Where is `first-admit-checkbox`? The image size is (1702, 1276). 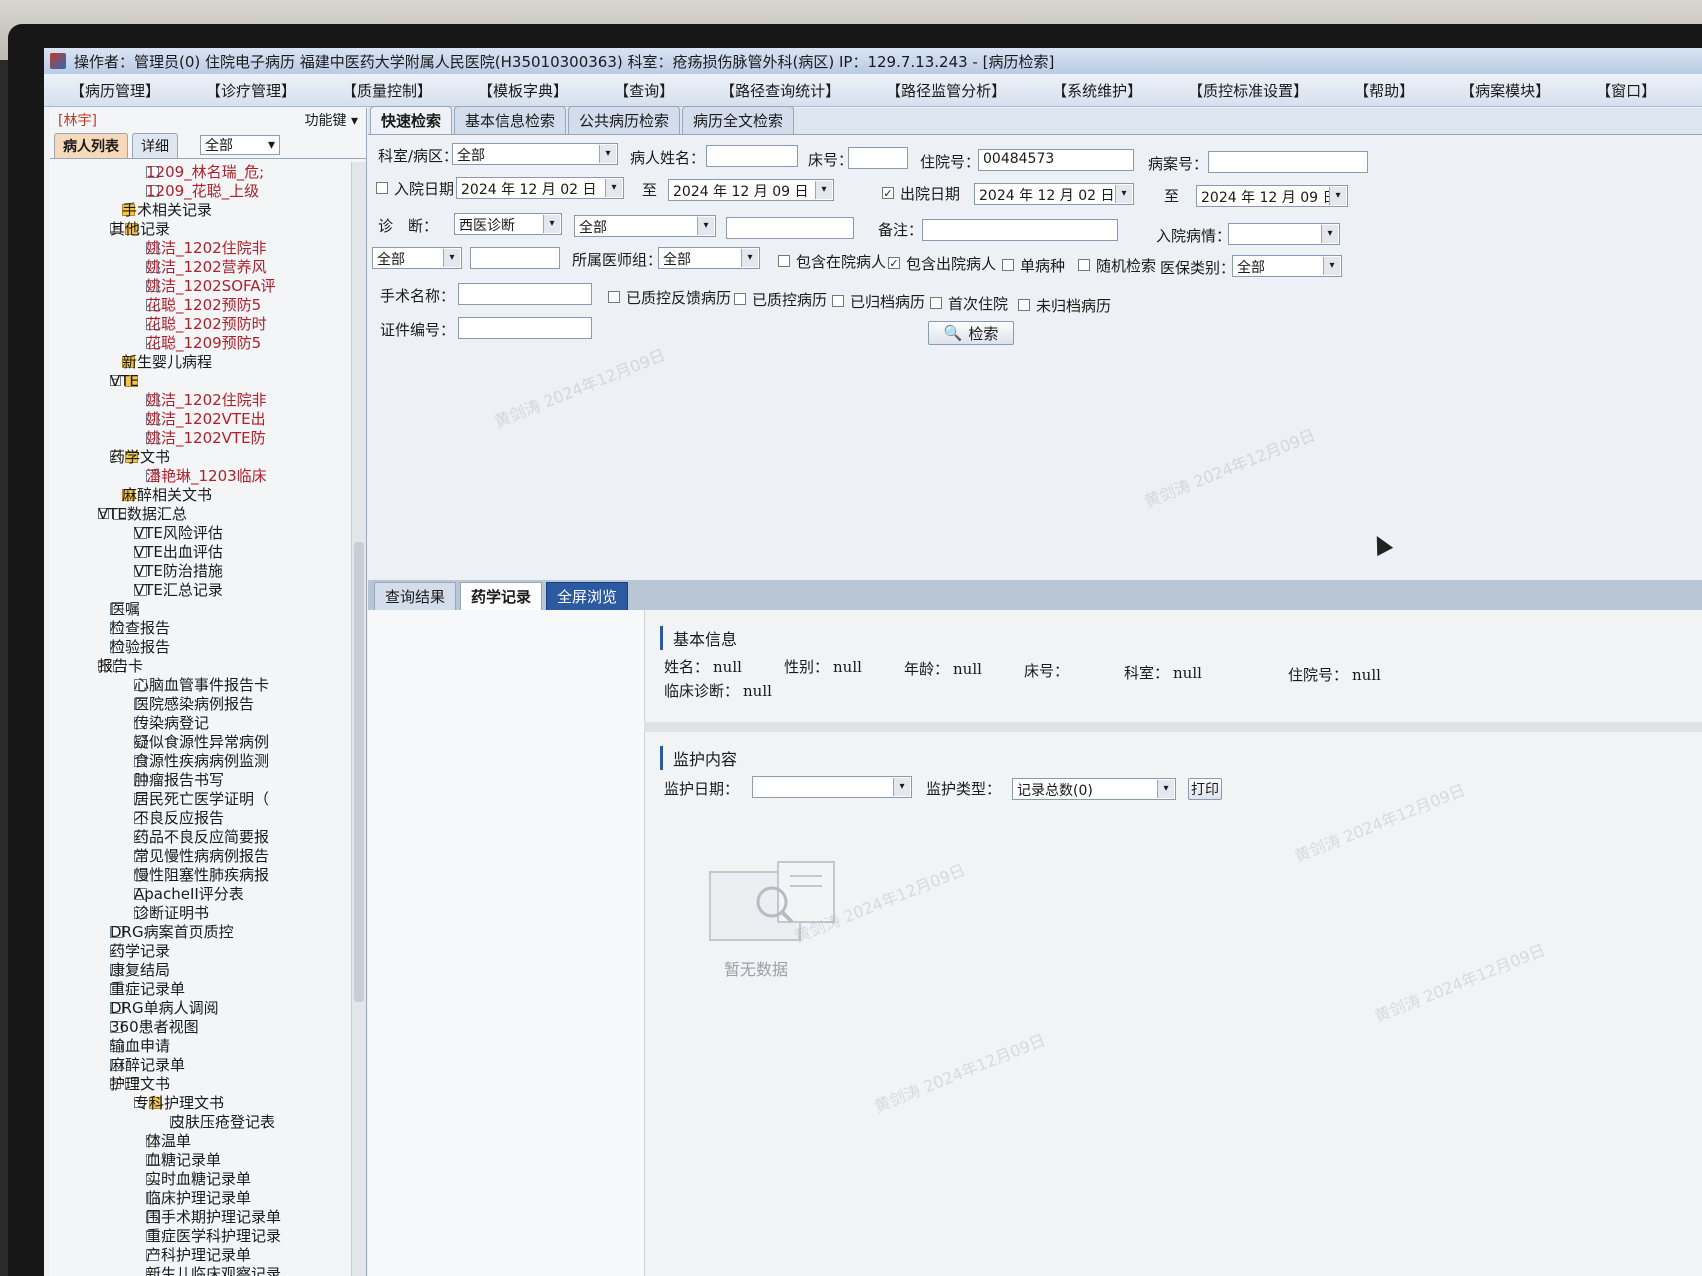 first-admit-checkbox is located at coordinates (936, 303).